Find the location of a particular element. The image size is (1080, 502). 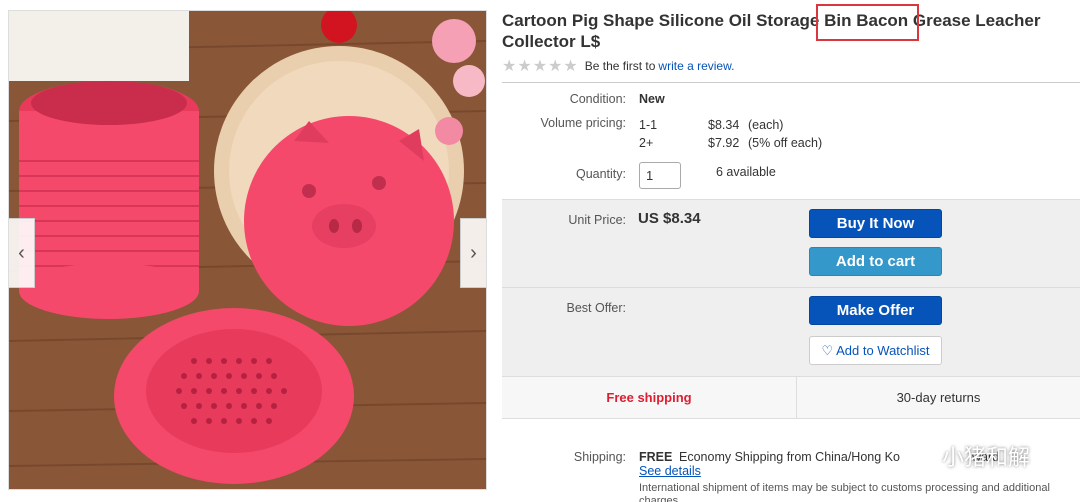

add-to-cart-button: Add to cart is located at coordinates (875, 261).